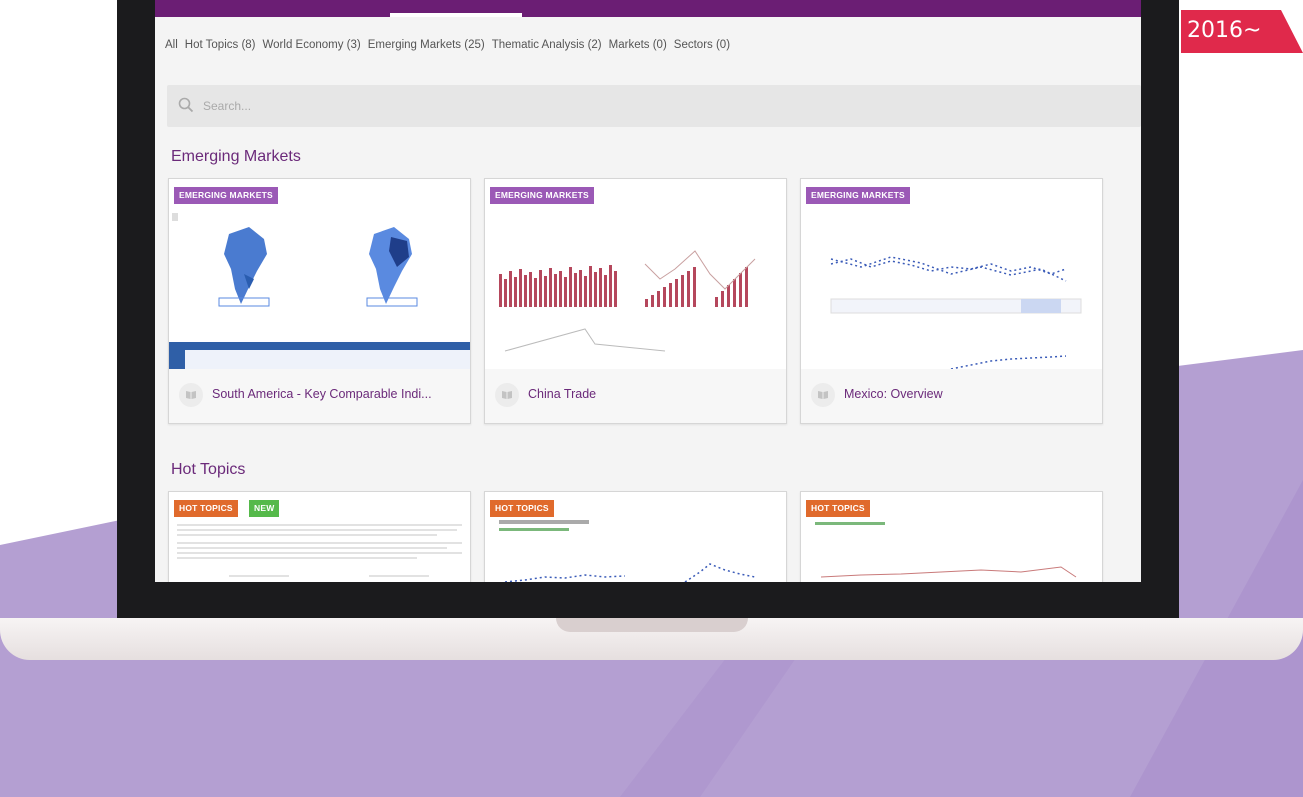  What do you see at coordinates (264, 508) in the screenshot?
I see `new-badge: NEW` at bounding box center [264, 508].